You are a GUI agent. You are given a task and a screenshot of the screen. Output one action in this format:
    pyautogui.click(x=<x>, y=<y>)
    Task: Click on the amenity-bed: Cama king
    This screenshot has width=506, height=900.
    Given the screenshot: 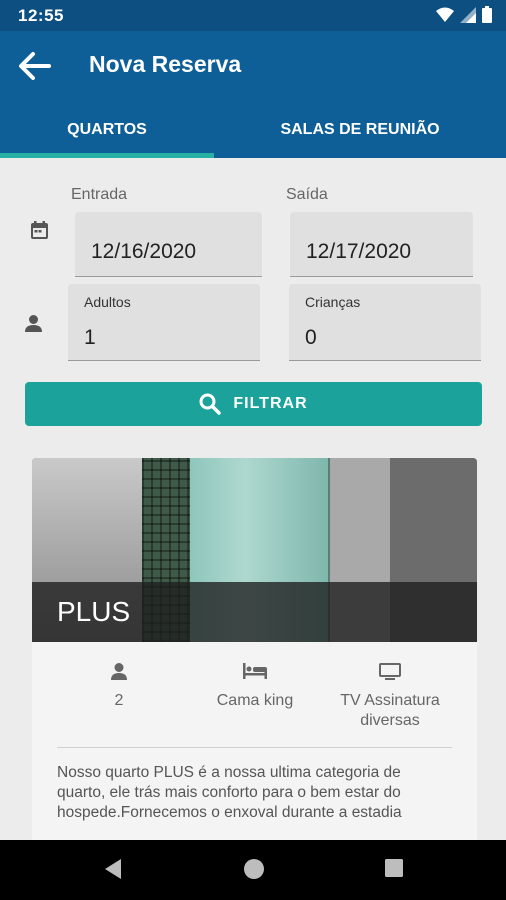 What is the action you would take?
    pyautogui.click(x=255, y=687)
    